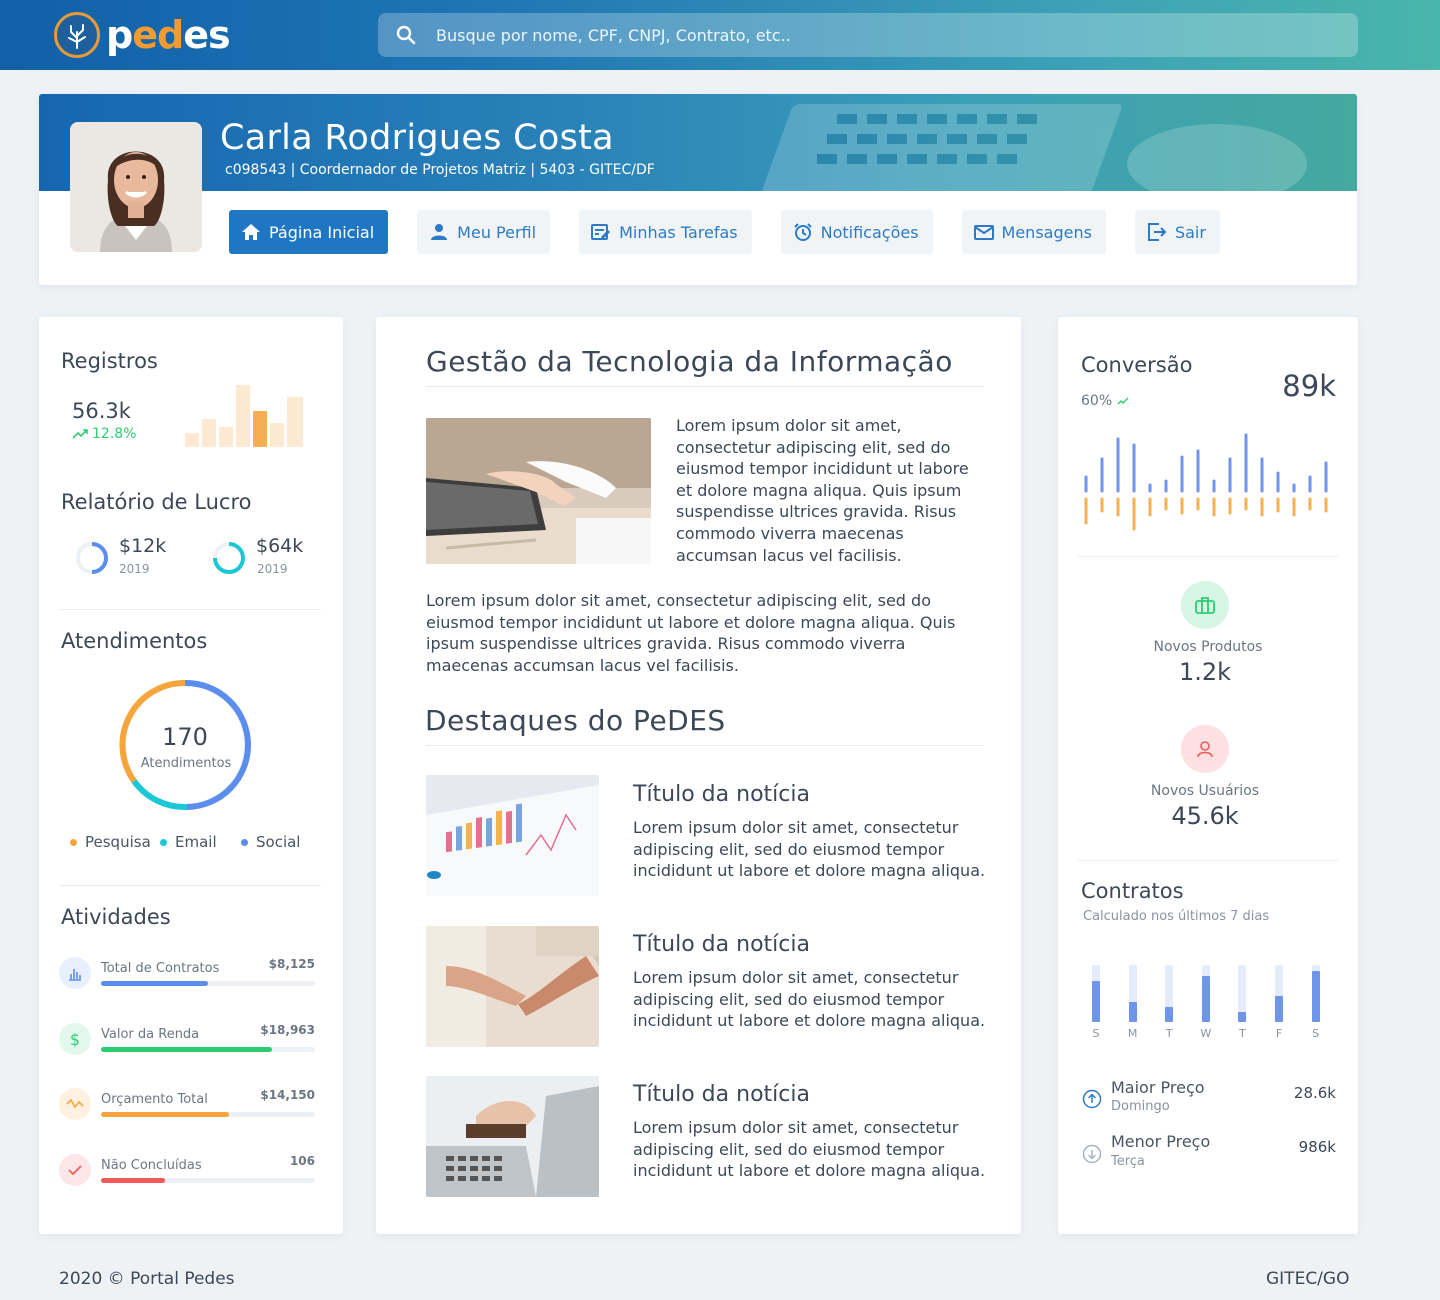  Describe the element at coordinates (151, 1165) in the screenshot. I see `atividade-label: Não Concluídas` at that location.